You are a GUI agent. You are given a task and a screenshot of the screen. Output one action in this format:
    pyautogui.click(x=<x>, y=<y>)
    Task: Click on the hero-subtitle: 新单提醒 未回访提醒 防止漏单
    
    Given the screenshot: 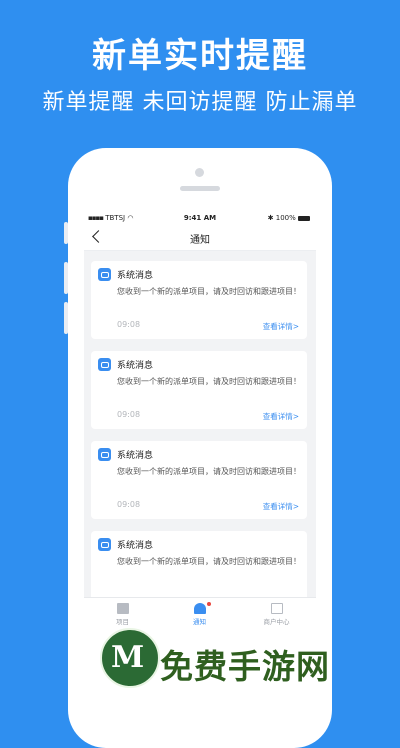 What is the action you would take?
    pyautogui.click(x=200, y=102)
    